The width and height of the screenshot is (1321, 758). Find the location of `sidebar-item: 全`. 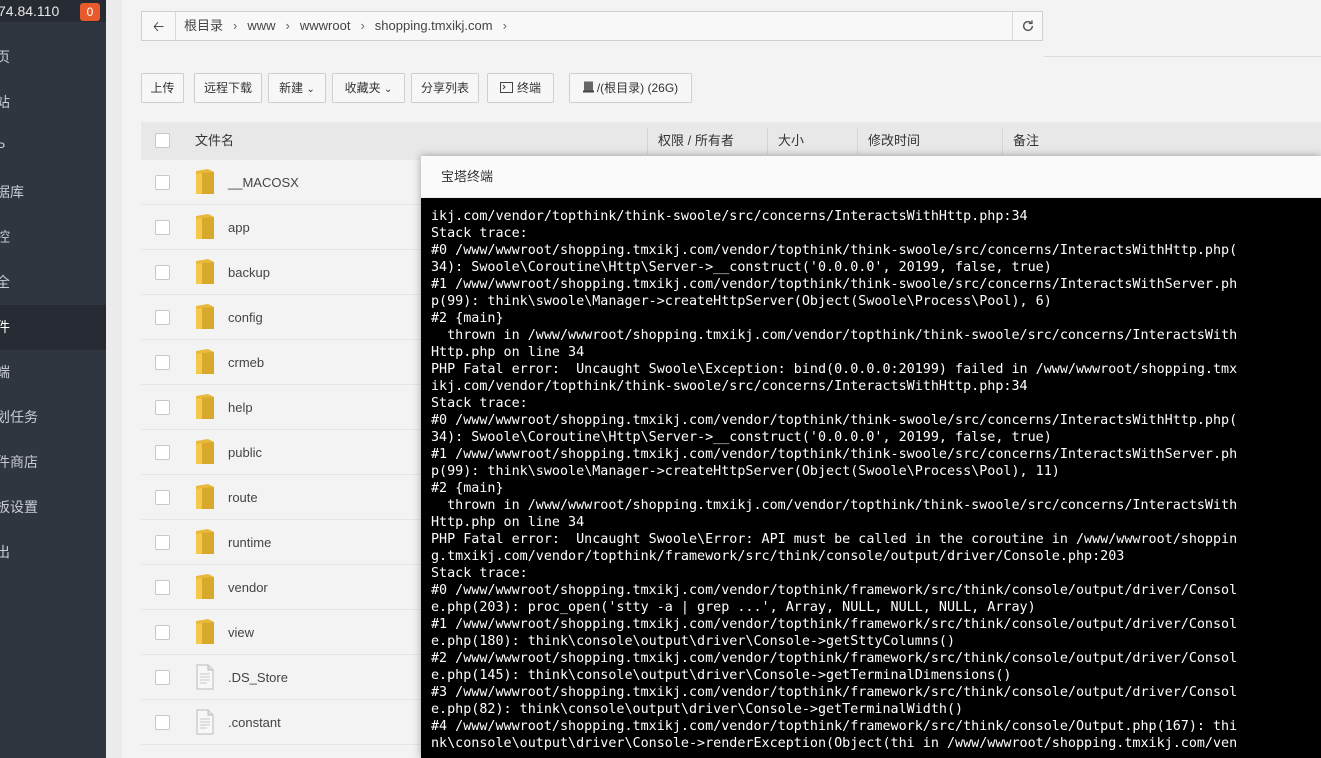

sidebar-item: 全 is located at coordinates (53, 282).